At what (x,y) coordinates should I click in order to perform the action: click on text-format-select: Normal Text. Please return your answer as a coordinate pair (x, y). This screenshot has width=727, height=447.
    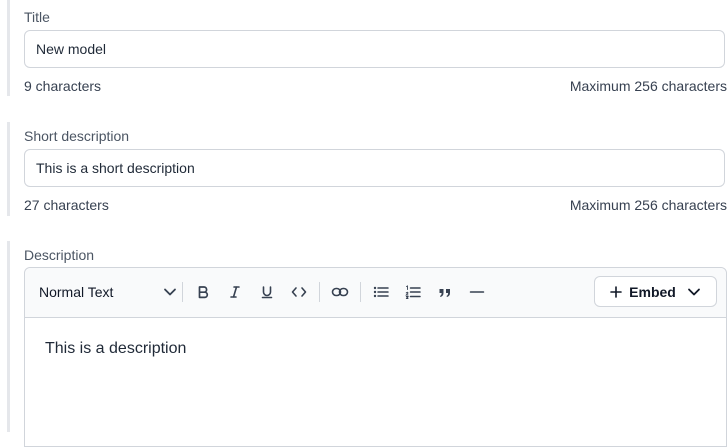
    Looking at the image, I should click on (108, 292).